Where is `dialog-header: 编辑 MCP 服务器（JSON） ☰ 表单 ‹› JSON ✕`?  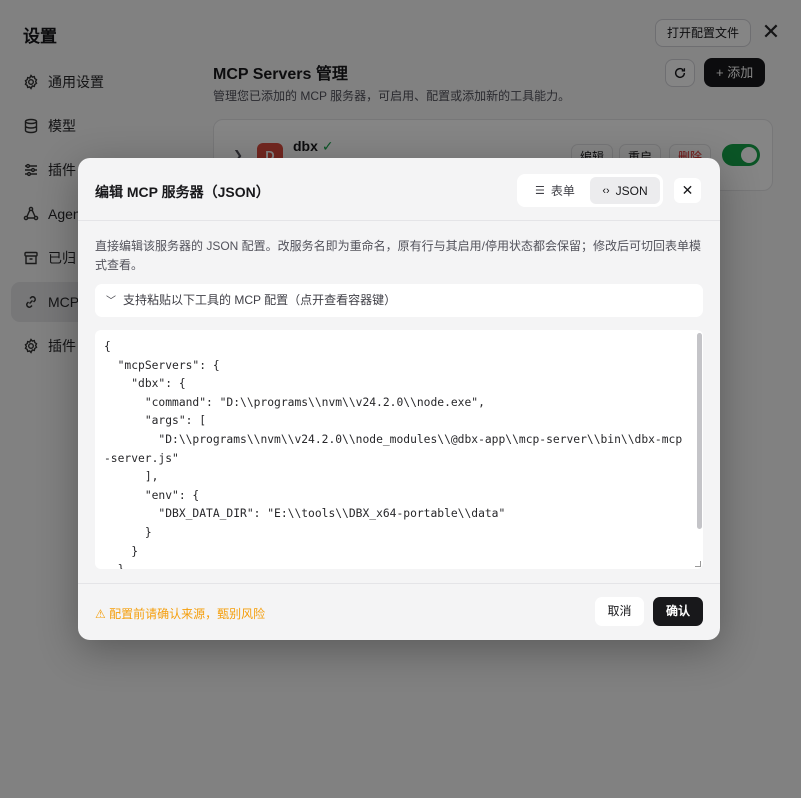 dialog-header: 编辑 MCP 服务器（JSON） ☰ 表单 ‹› JSON ✕ is located at coordinates (399, 189).